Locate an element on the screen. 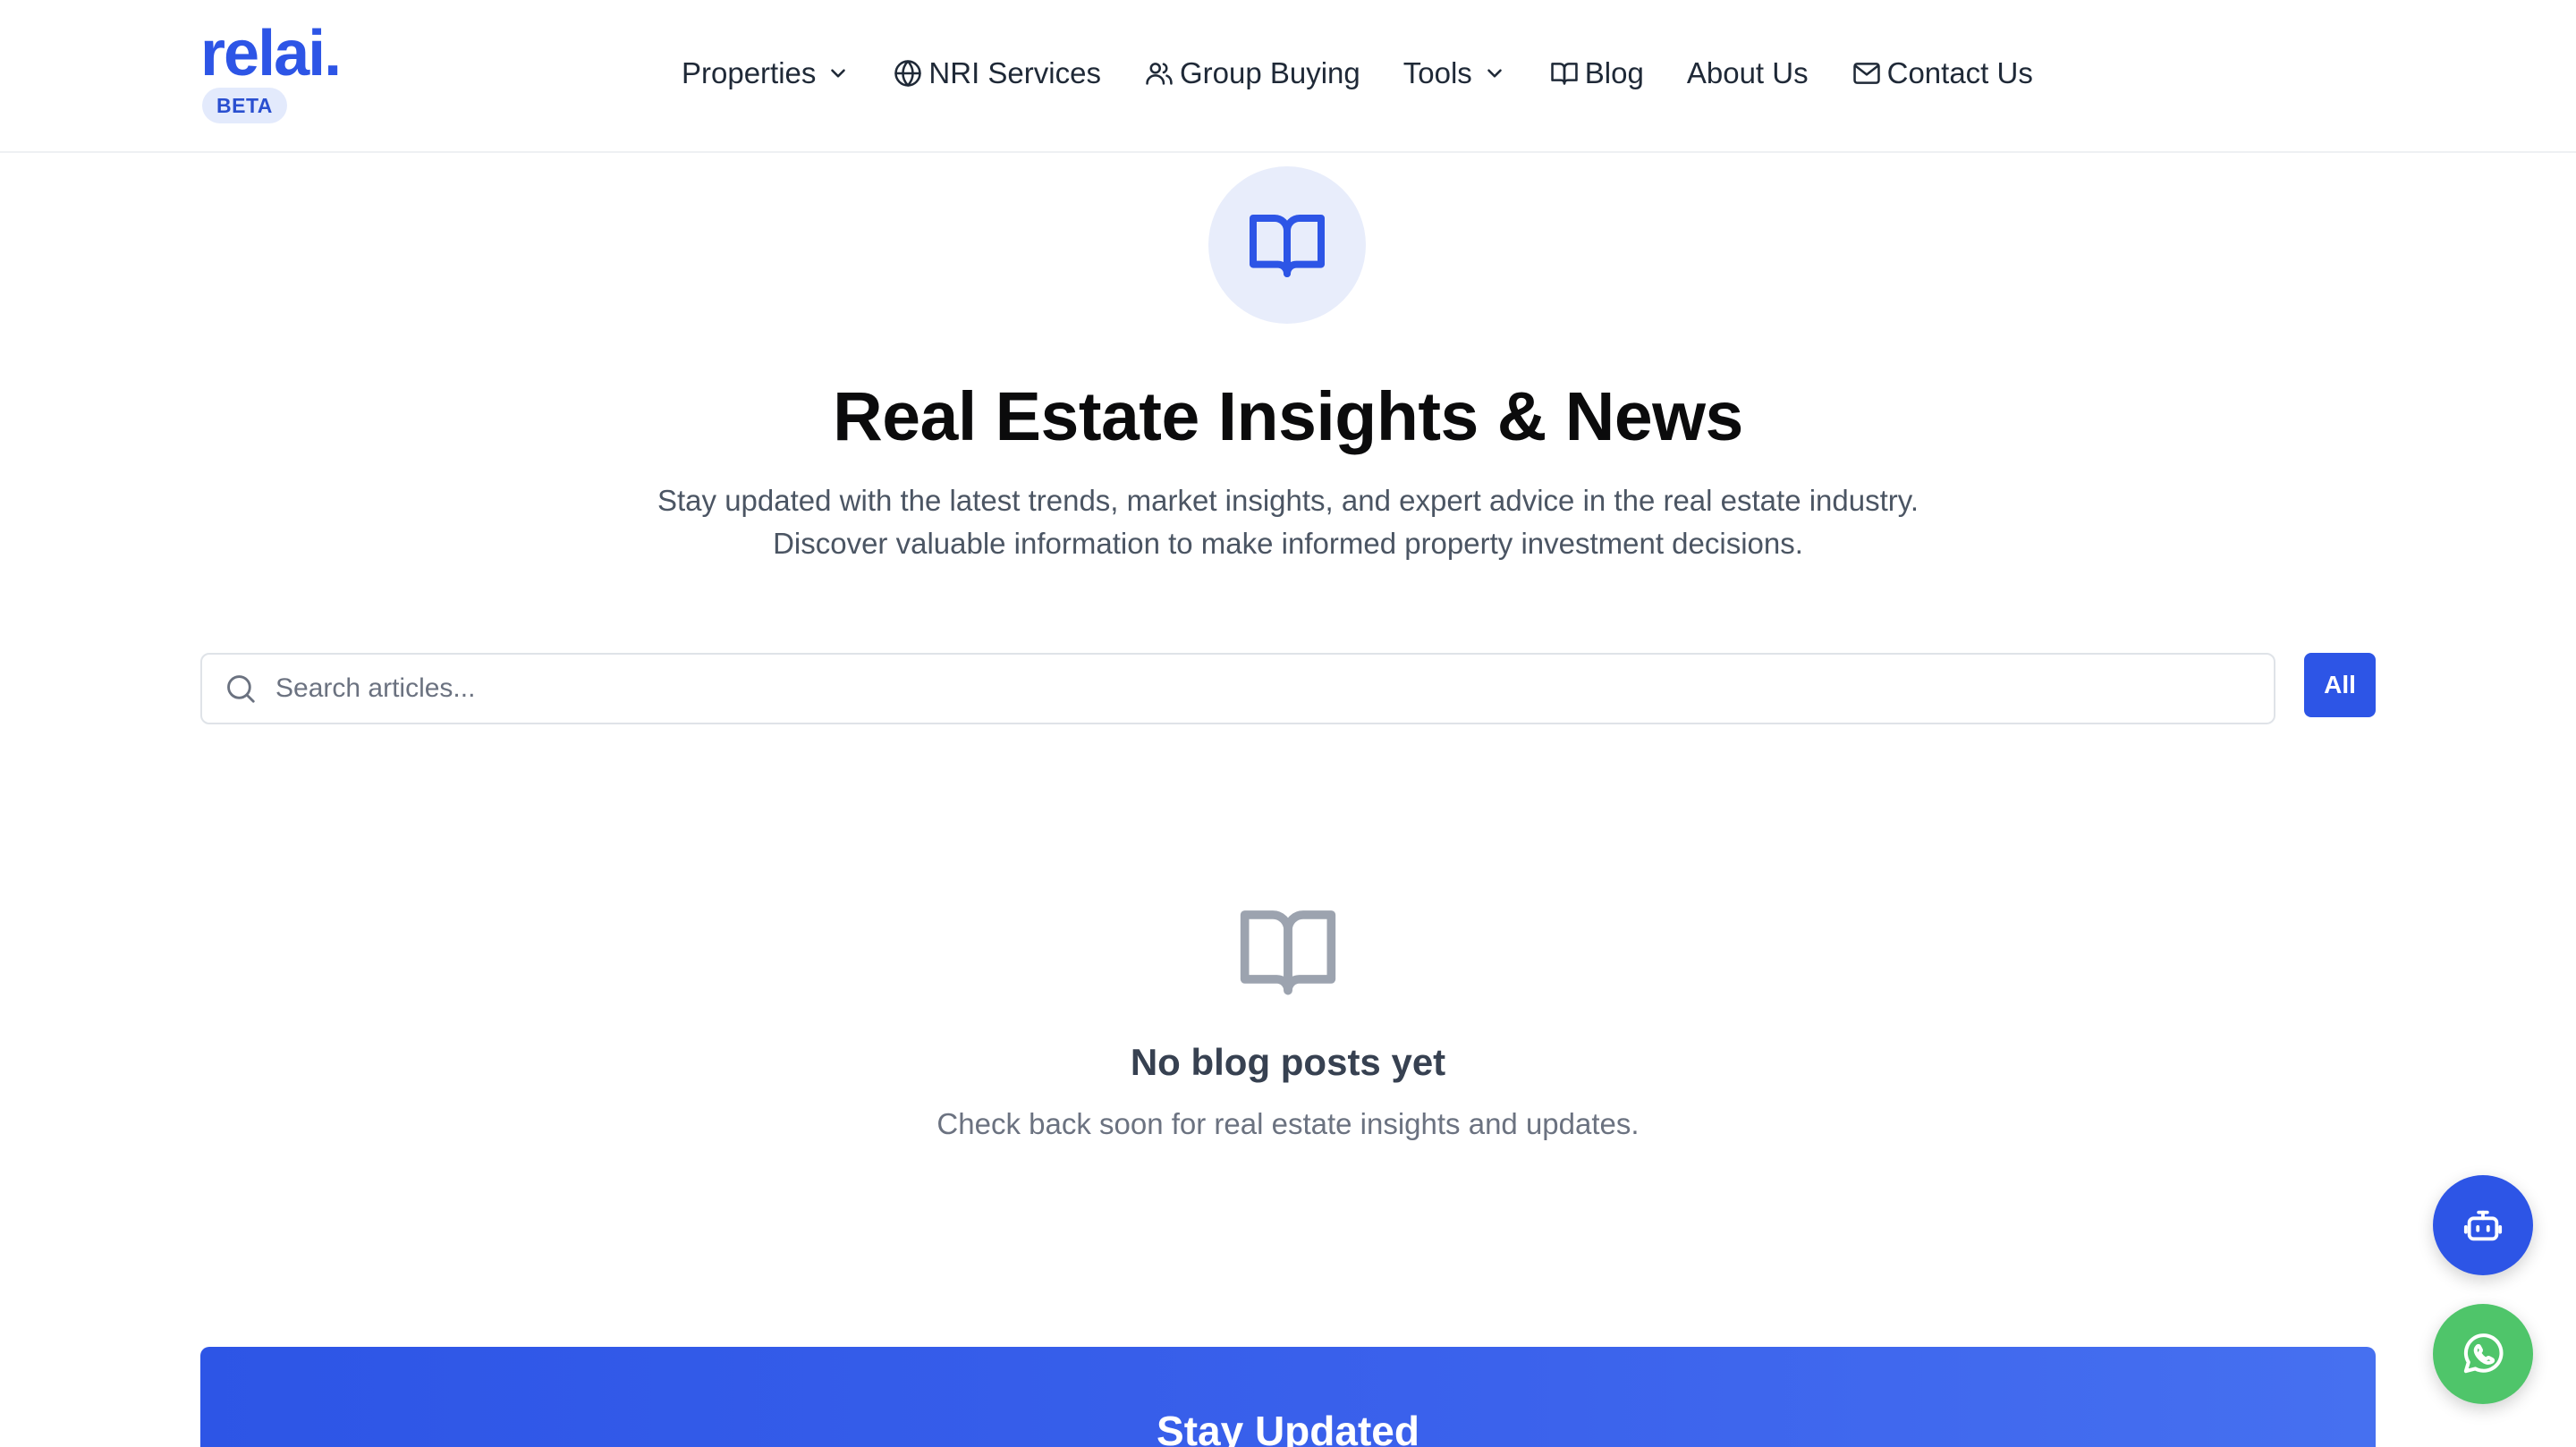 This screenshot has width=2576, height=1447. logo: relai. BETA is located at coordinates (271, 70).